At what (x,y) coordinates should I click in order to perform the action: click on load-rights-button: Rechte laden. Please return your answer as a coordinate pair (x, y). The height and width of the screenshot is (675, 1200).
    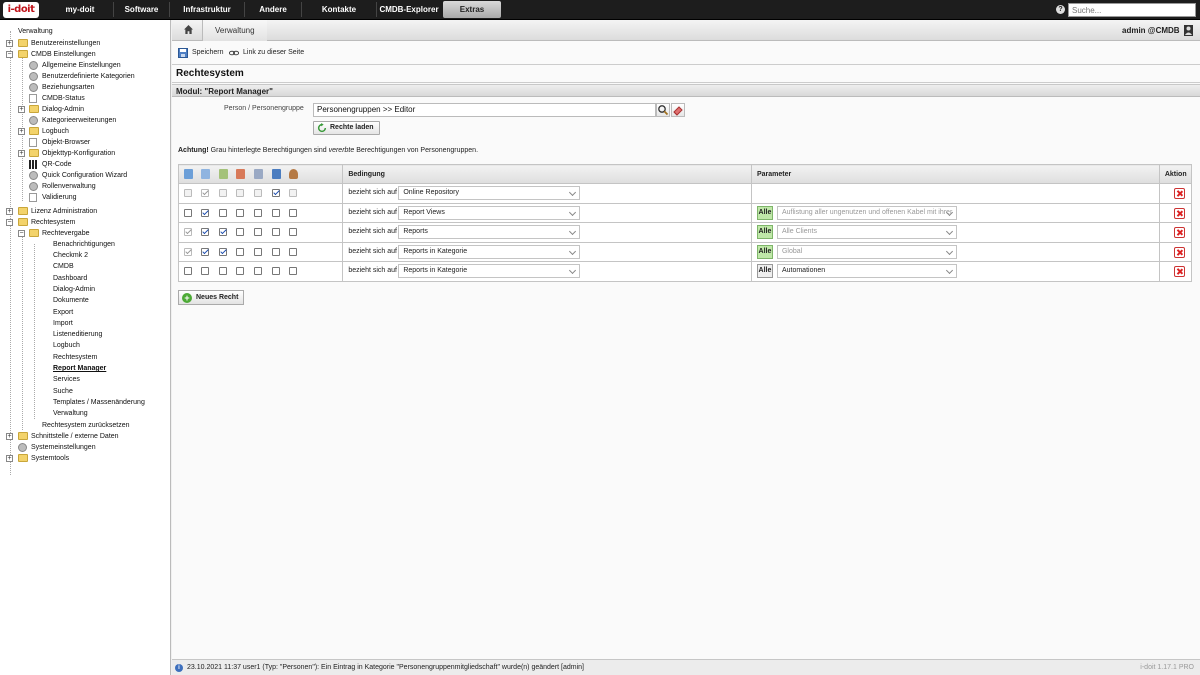
    Looking at the image, I should click on (346, 128).